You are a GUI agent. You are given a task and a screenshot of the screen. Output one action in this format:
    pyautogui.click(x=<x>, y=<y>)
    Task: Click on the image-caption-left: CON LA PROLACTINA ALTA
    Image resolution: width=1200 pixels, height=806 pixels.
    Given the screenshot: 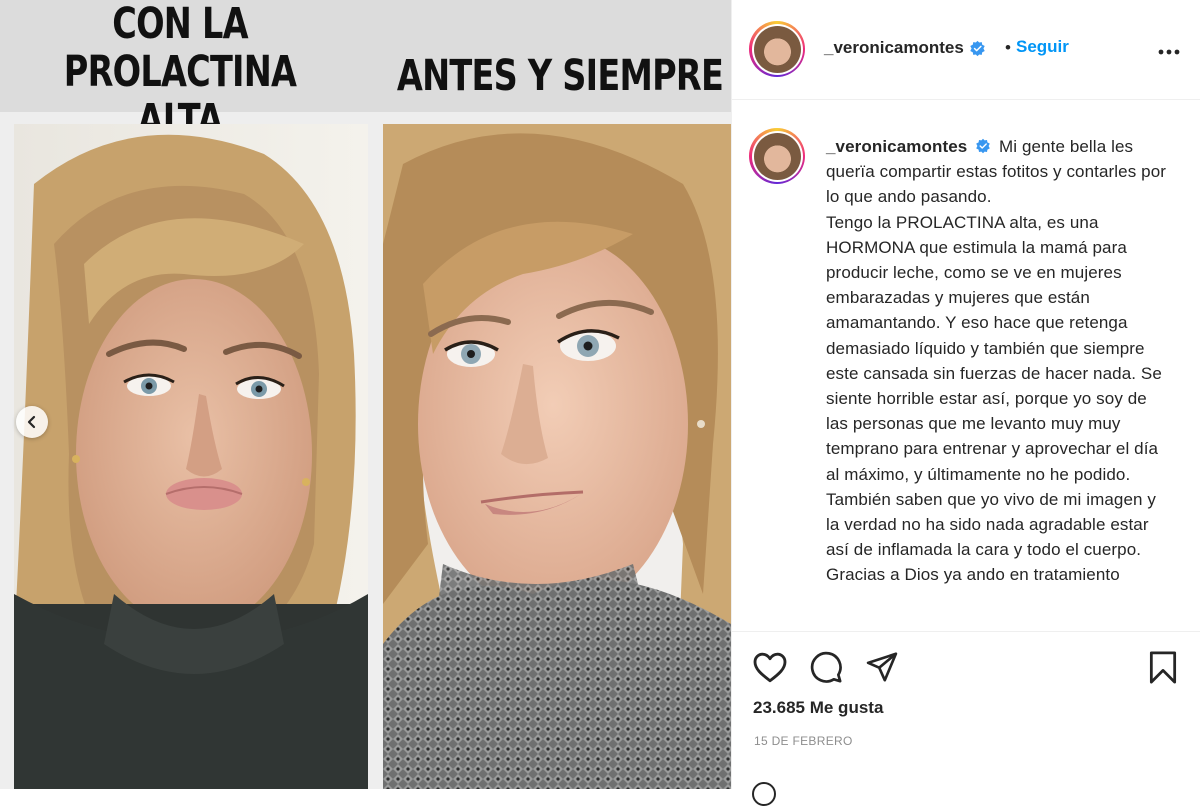 What is the action you would take?
    pyautogui.click(x=183, y=72)
    